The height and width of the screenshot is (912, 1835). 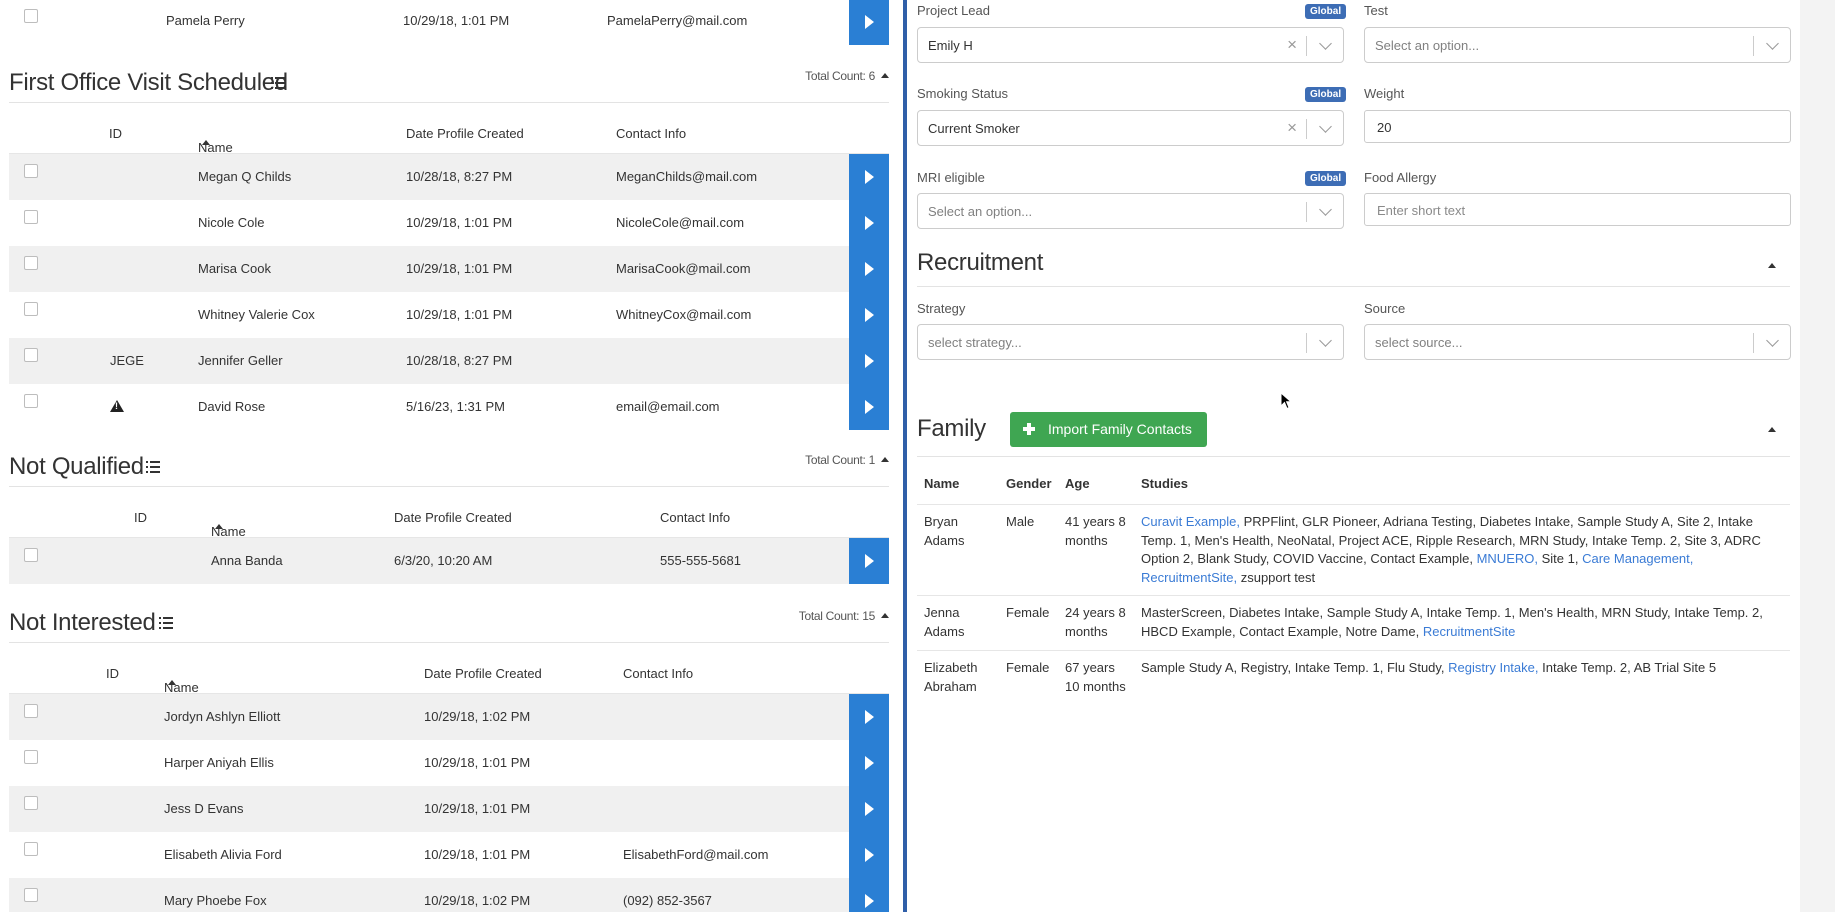 What do you see at coordinates (1817, 456) in the screenshot?
I see `scrollbar-track` at bounding box center [1817, 456].